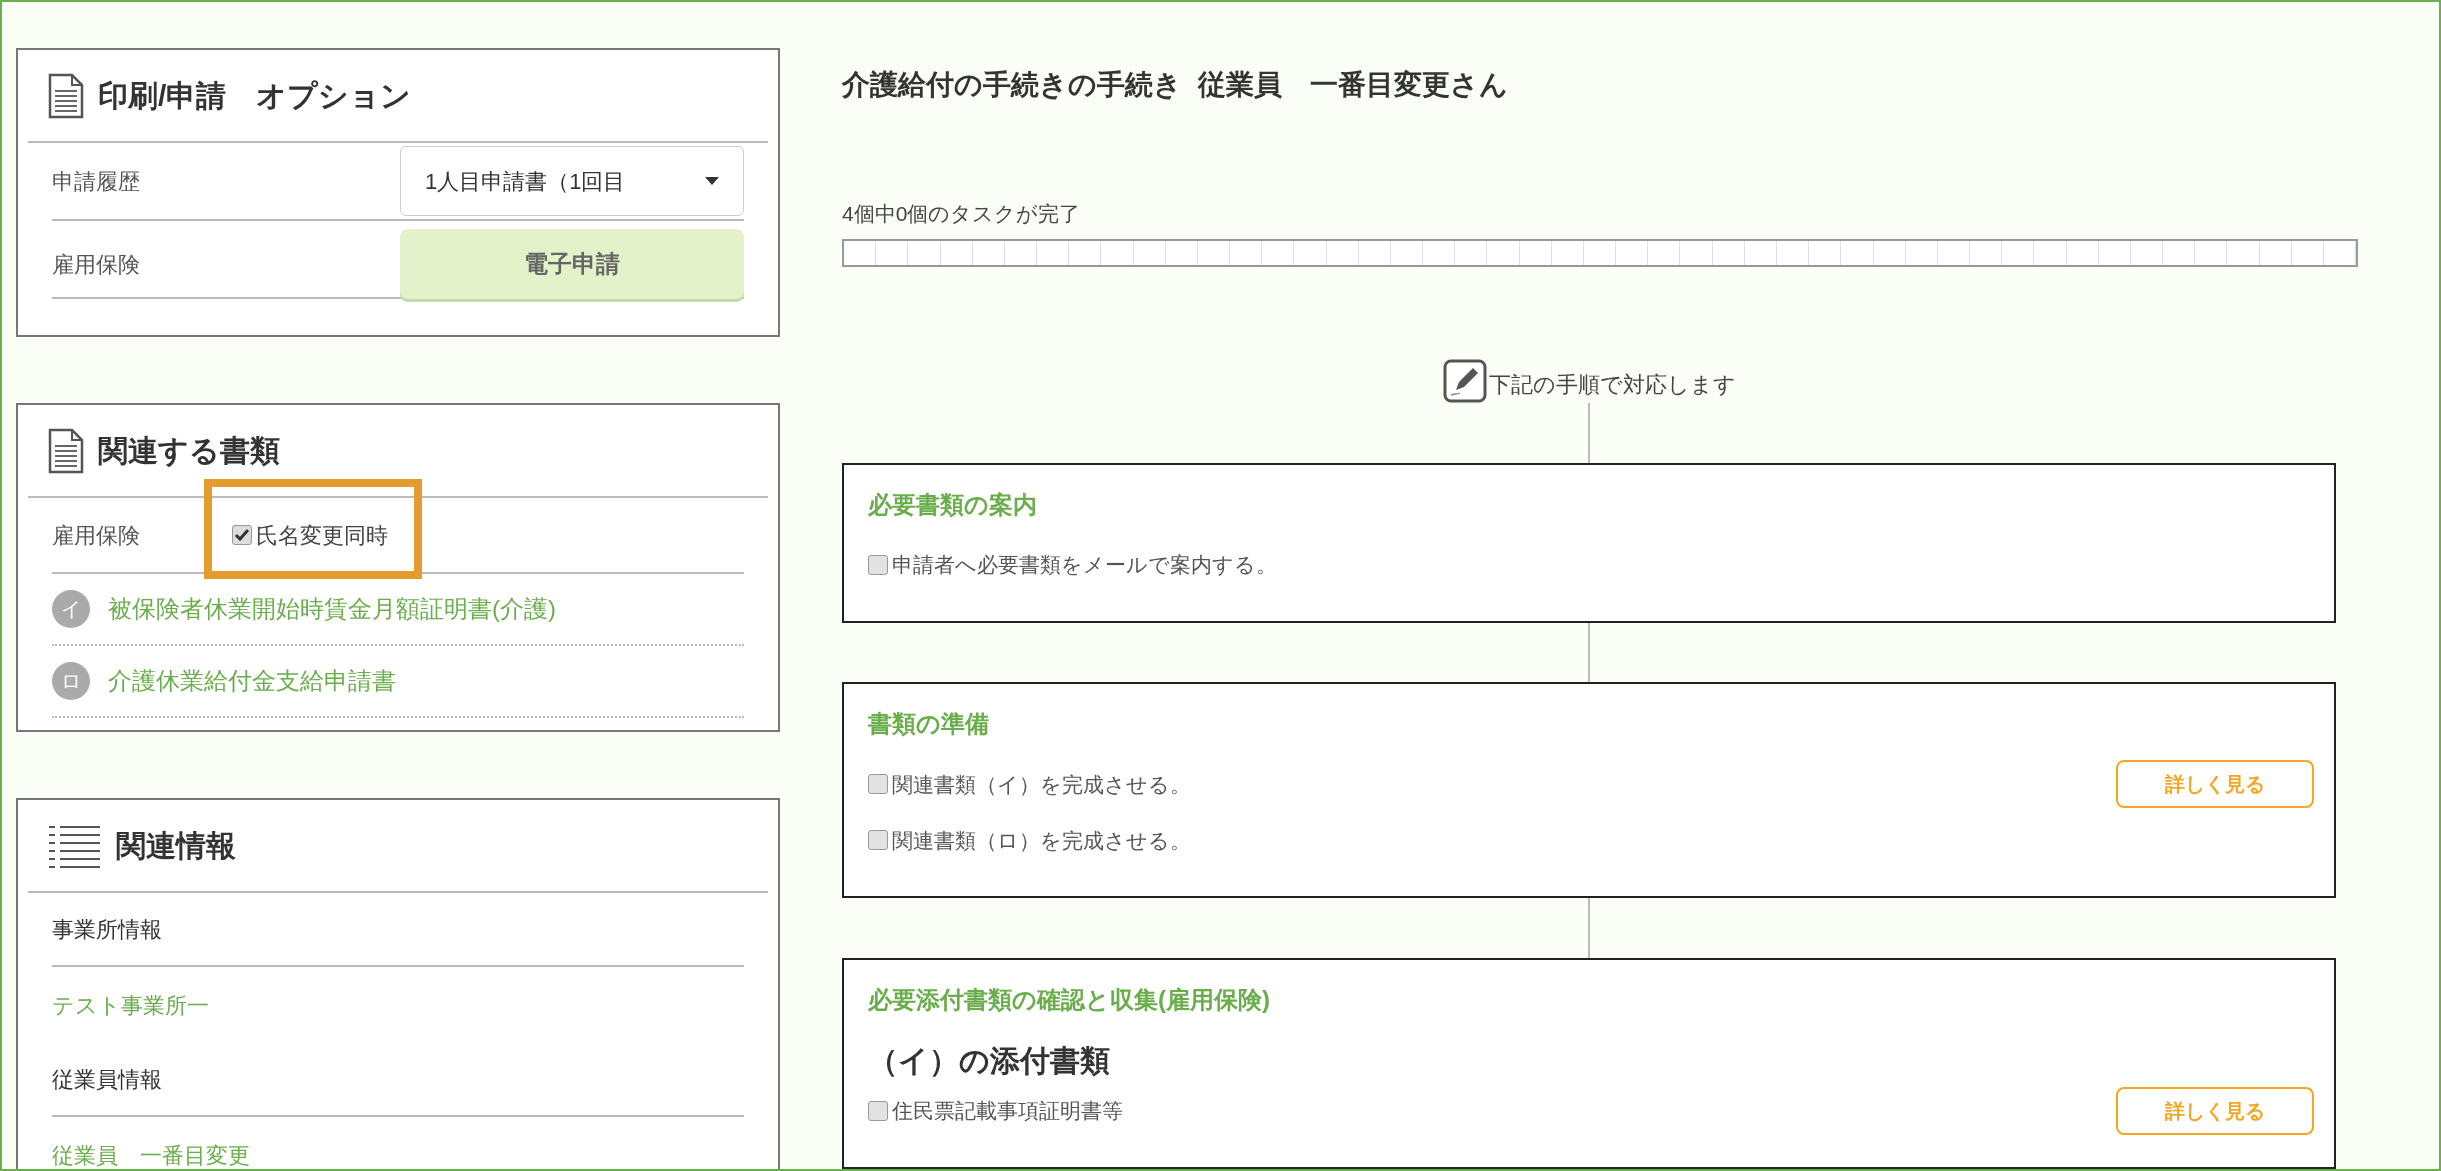  Describe the element at coordinates (130, 1005) in the screenshot. I see `info-link: テスト事業所一` at that location.